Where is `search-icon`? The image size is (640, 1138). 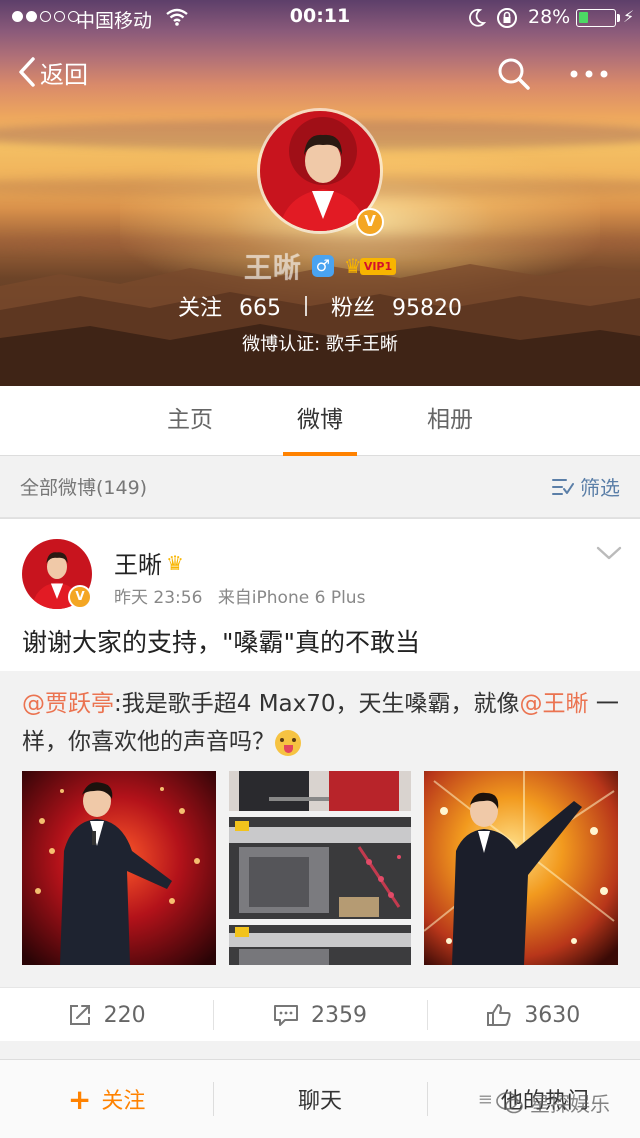 search-icon is located at coordinates (514, 74).